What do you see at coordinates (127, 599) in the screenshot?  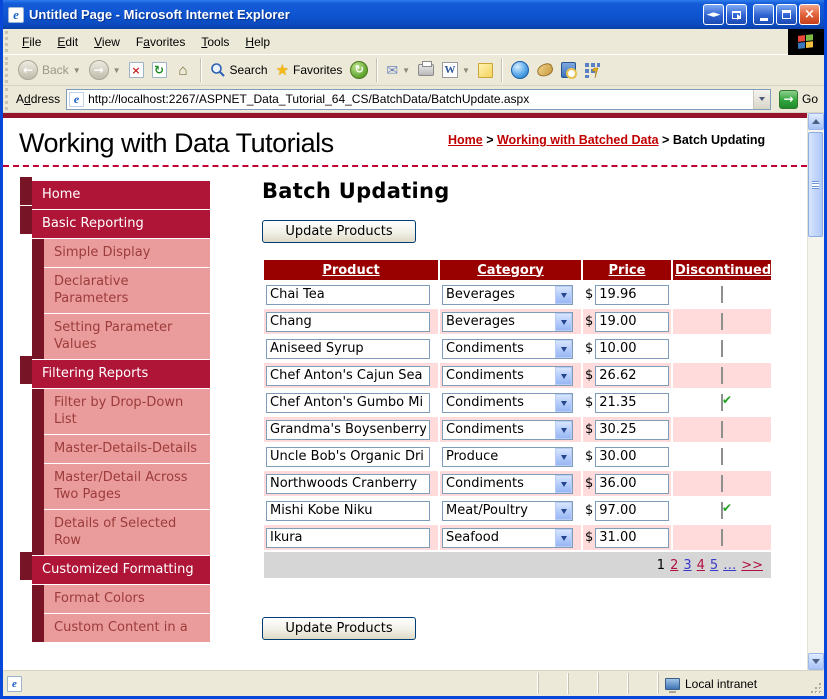 I see `sidebar-item-format-colors: Format Colors` at bounding box center [127, 599].